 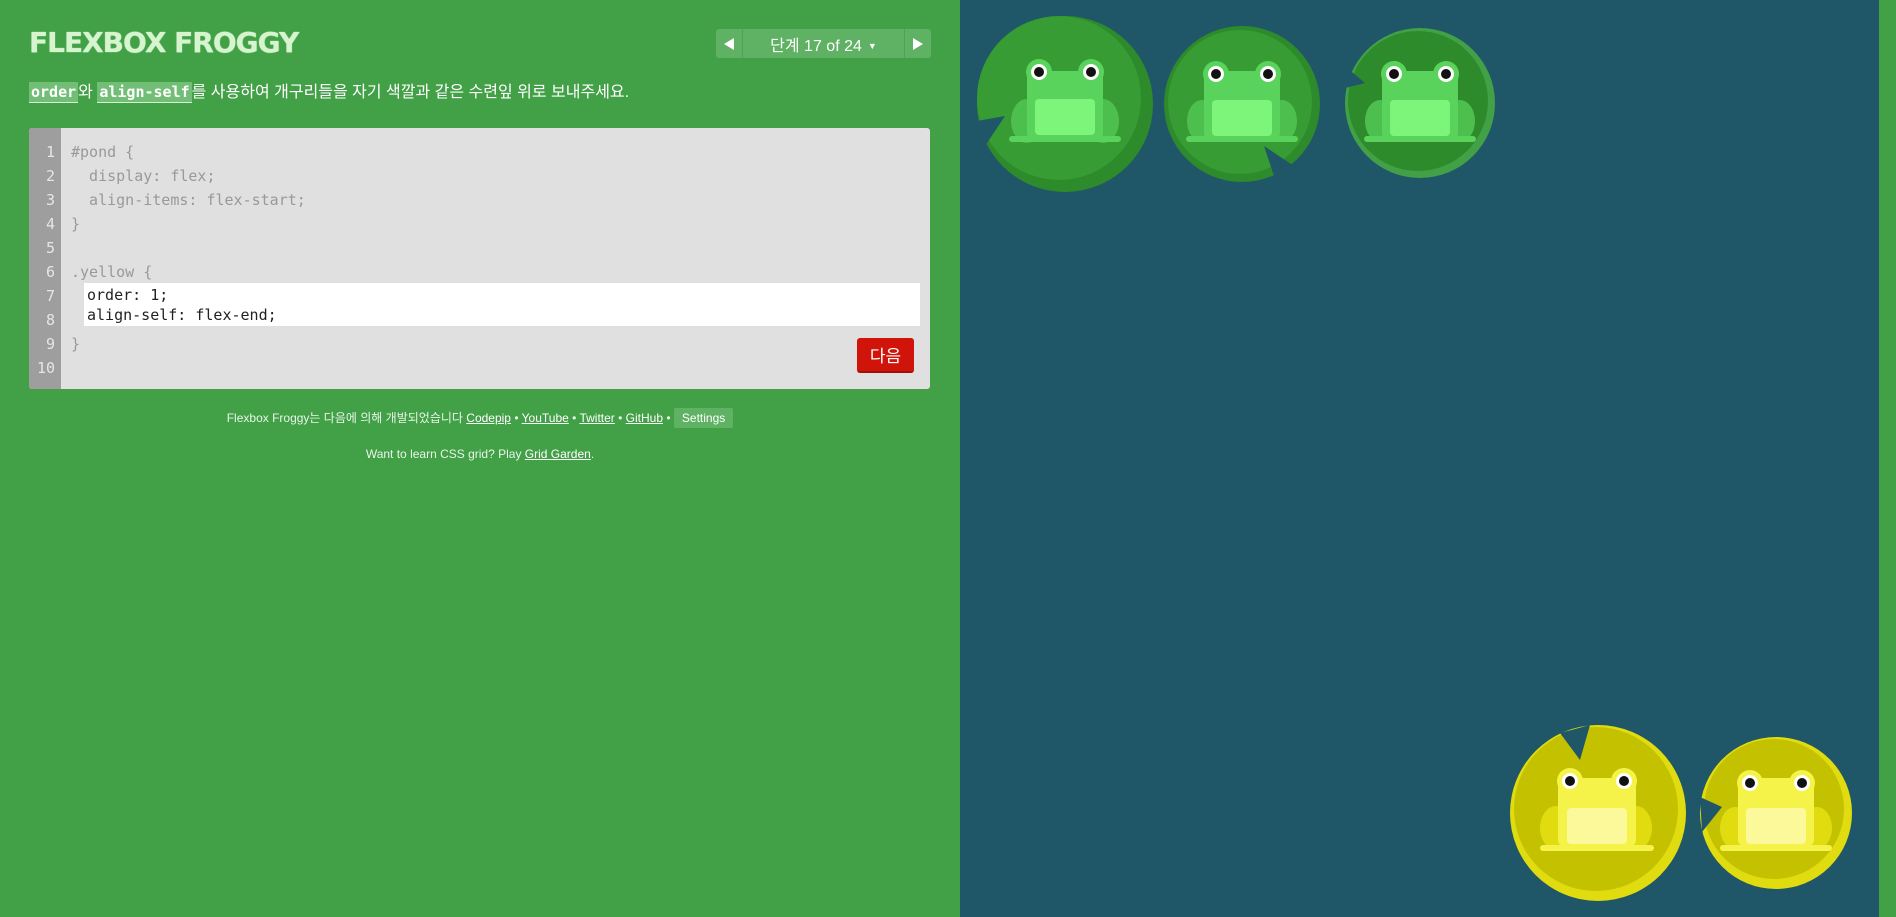 What do you see at coordinates (54, 92) in the screenshot?
I see `code-order: order` at bounding box center [54, 92].